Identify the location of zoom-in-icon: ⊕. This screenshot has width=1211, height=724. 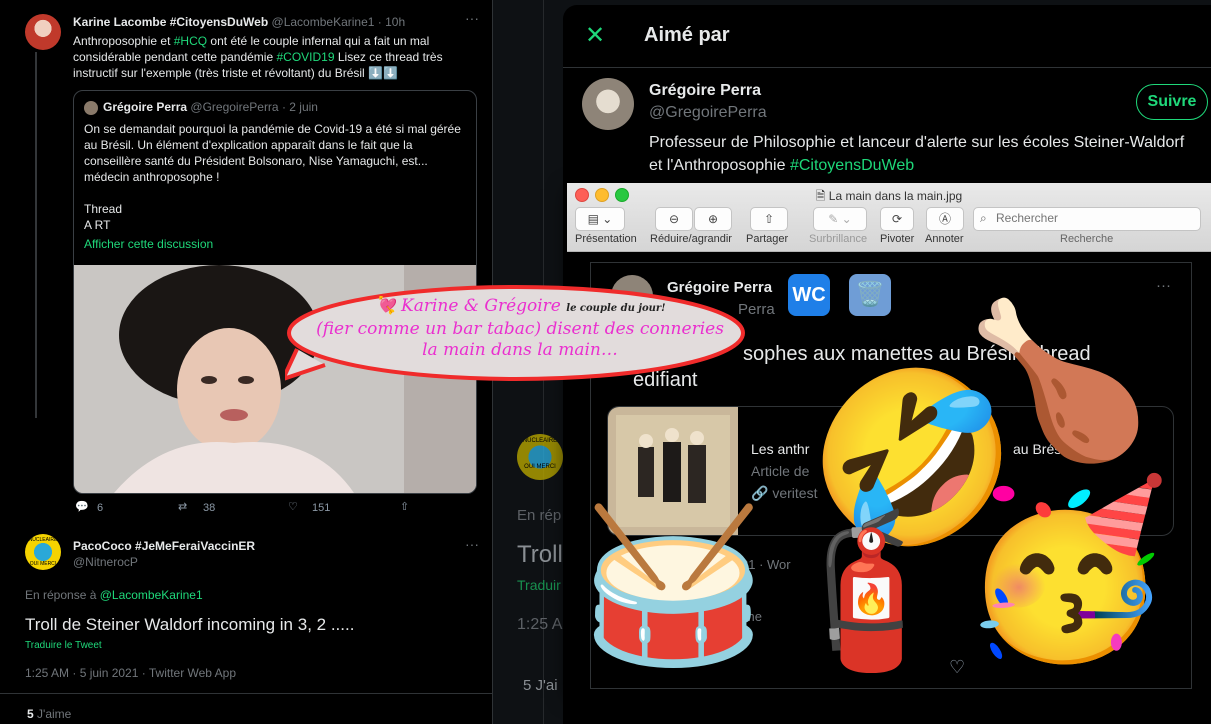
(713, 219).